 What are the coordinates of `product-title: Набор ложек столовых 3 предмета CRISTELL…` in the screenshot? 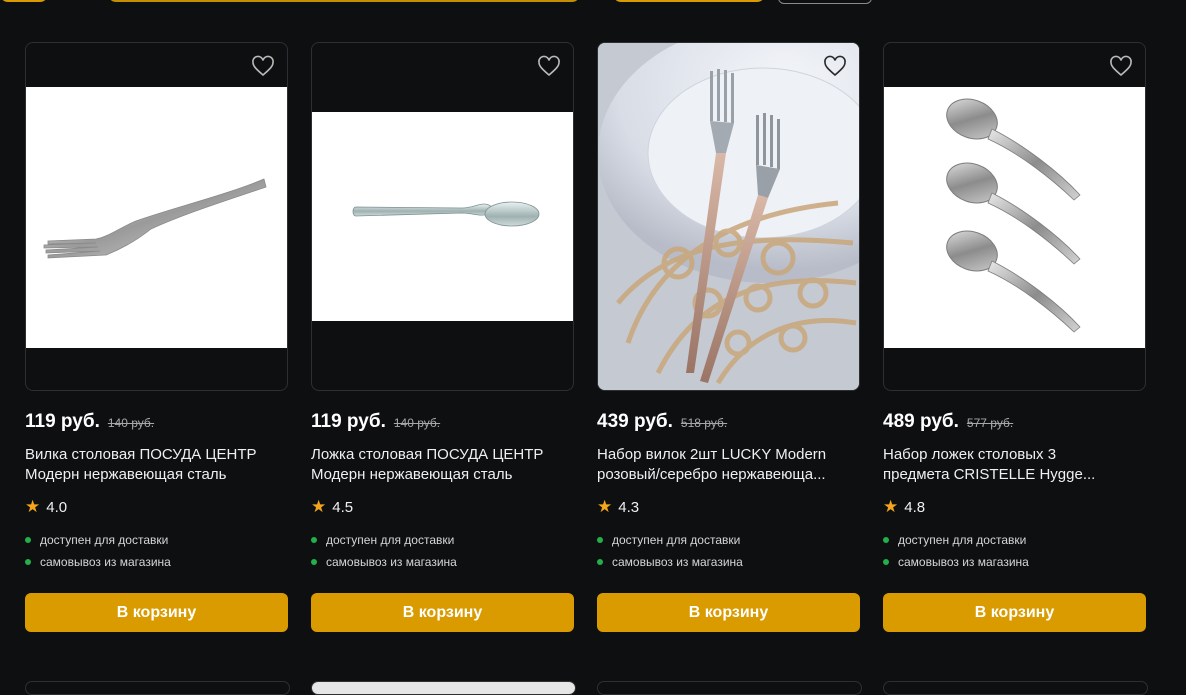 It's located at (1014, 465).